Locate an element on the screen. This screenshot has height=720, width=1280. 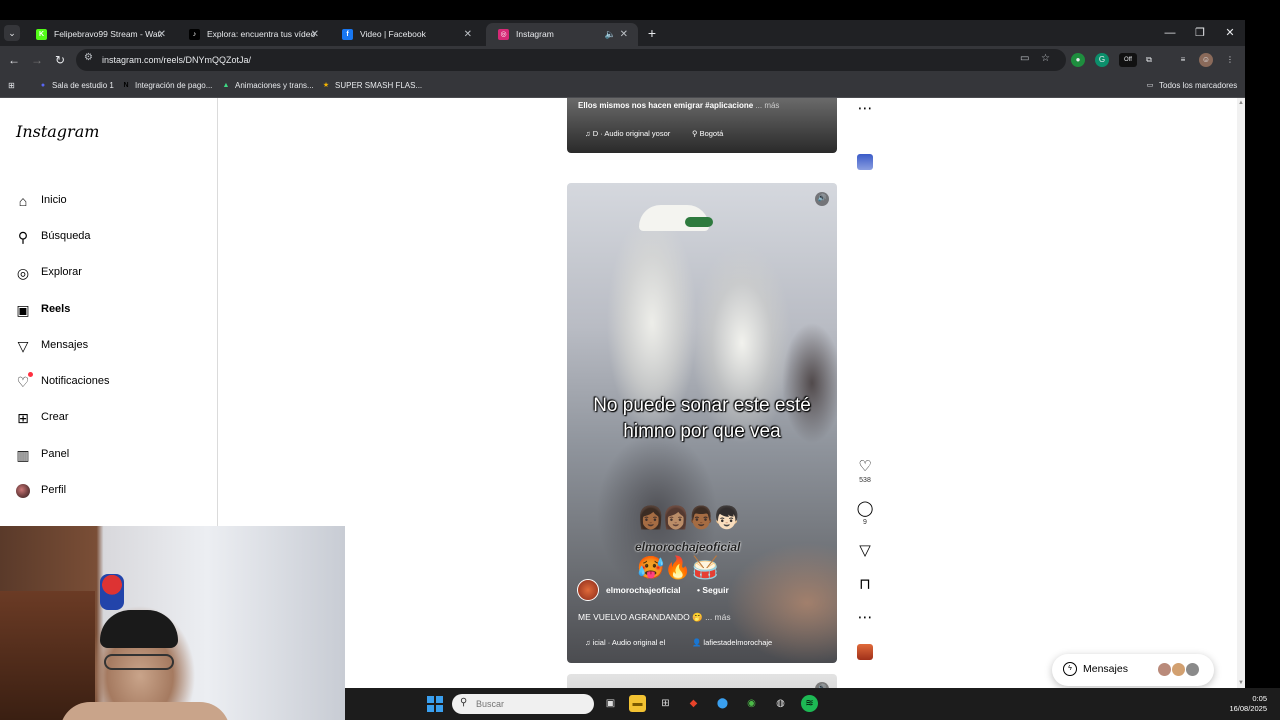
tab-kick: K Felipebravo99 Stream - Watch L ✕ is located at coordinates (100, 34).